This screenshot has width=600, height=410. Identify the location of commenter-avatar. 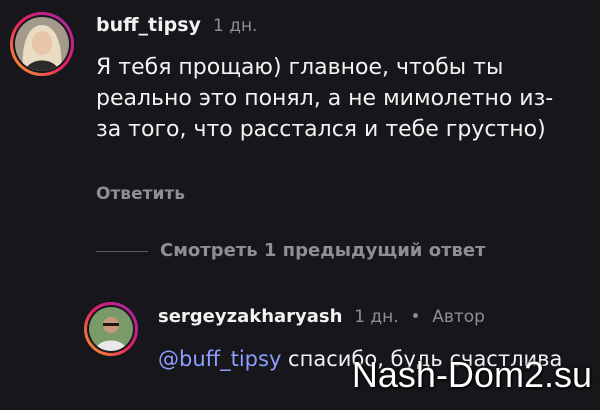
(42, 44).